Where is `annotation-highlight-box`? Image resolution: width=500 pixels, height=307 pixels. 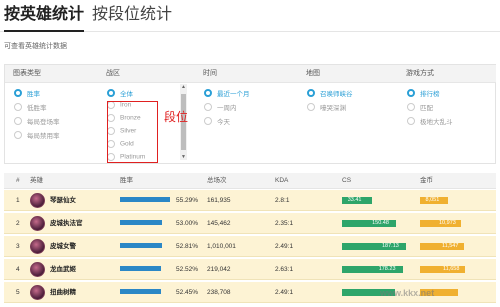
annotation-highlight-box is located at coordinates (132, 132).